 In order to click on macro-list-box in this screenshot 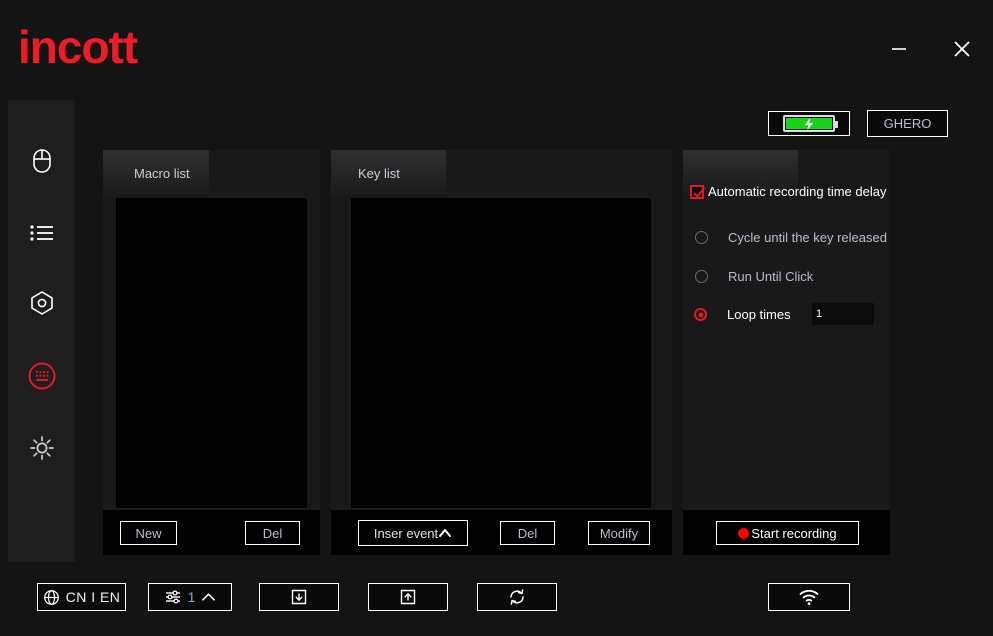, I will do `click(211, 353)`.